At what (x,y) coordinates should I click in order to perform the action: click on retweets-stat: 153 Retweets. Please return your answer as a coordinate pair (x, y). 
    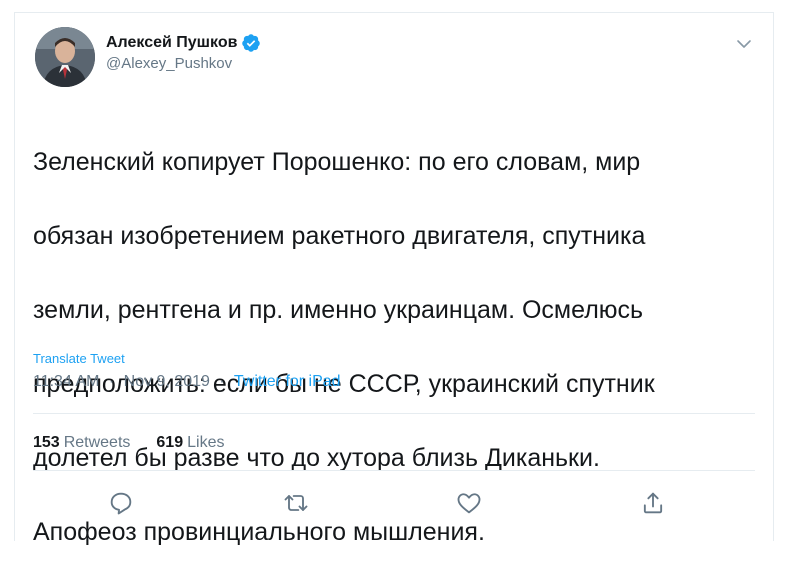
    Looking at the image, I should click on (81, 443).